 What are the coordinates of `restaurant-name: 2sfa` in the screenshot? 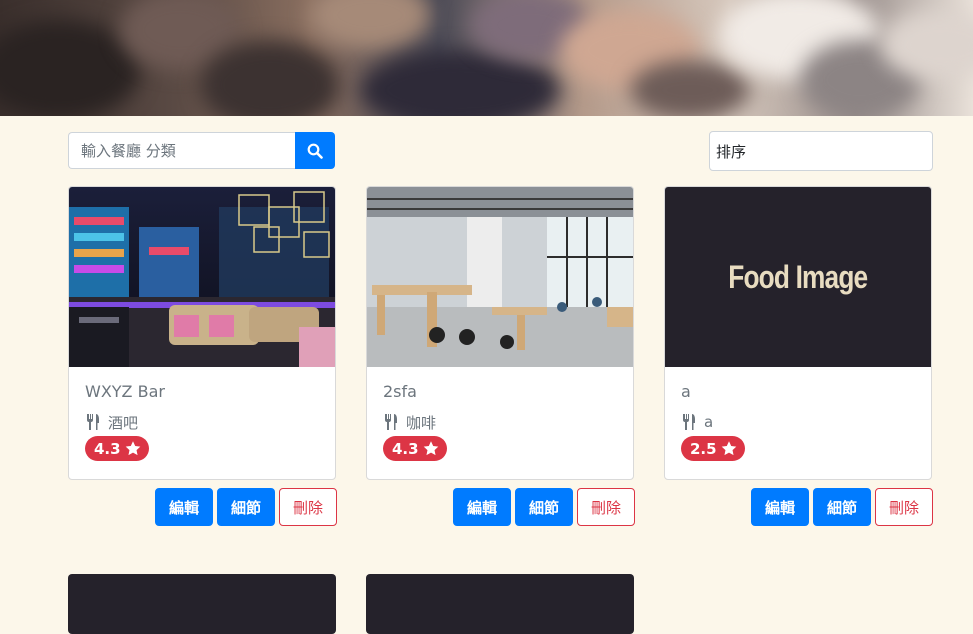 It's located at (400, 391).